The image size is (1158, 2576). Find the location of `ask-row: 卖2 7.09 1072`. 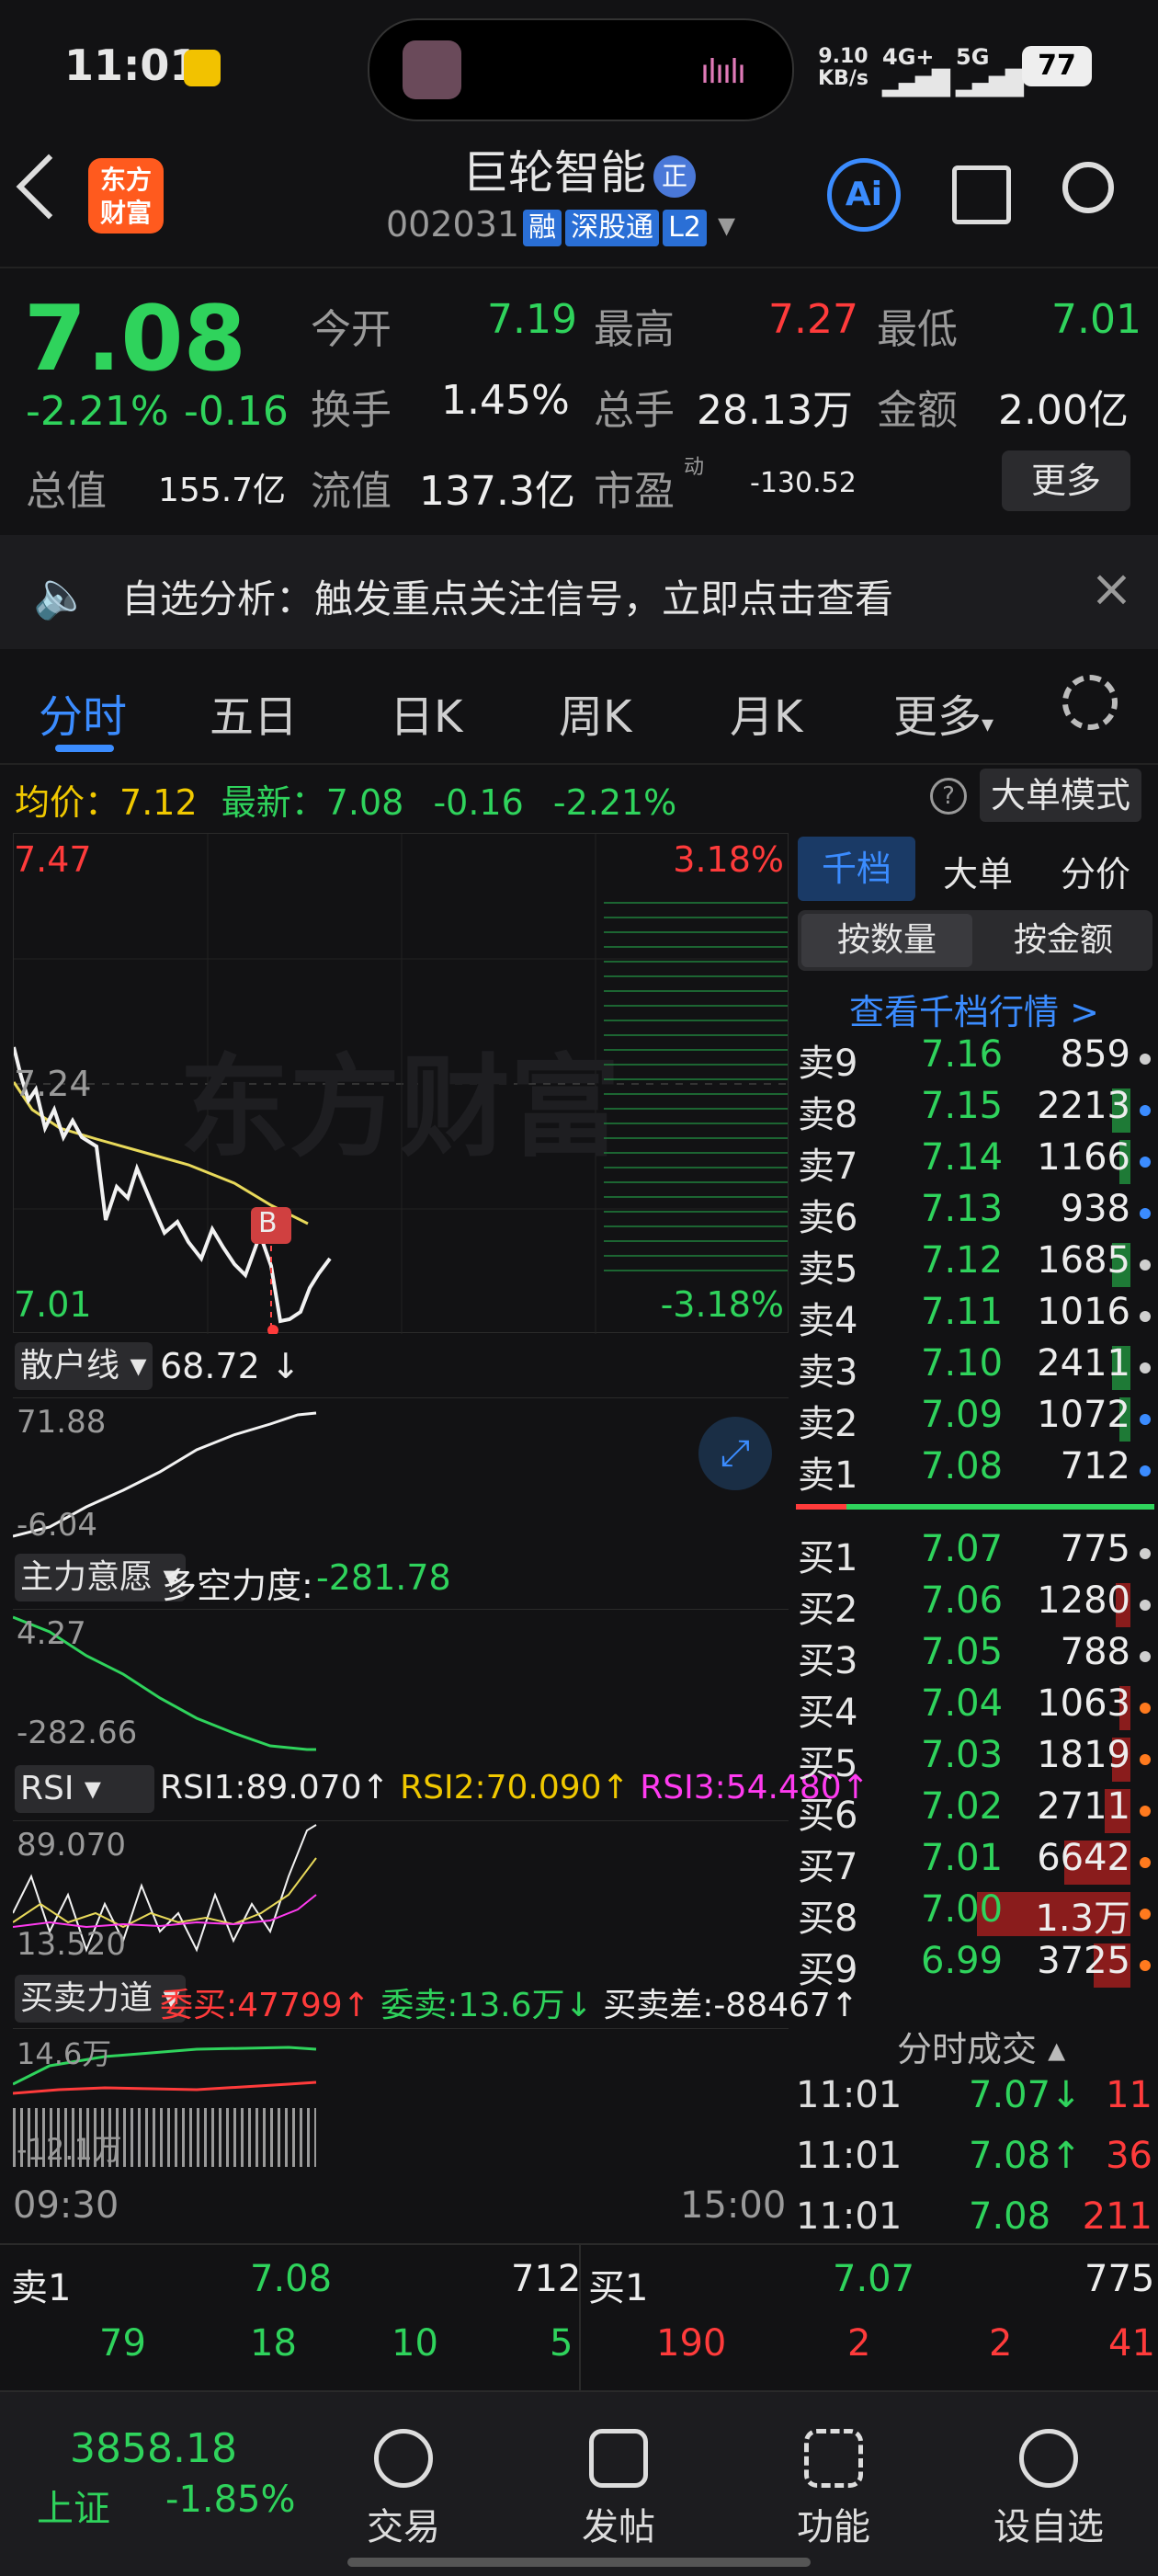

ask-row: 卖2 7.09 1072 is located at coordinates (975, 1419).